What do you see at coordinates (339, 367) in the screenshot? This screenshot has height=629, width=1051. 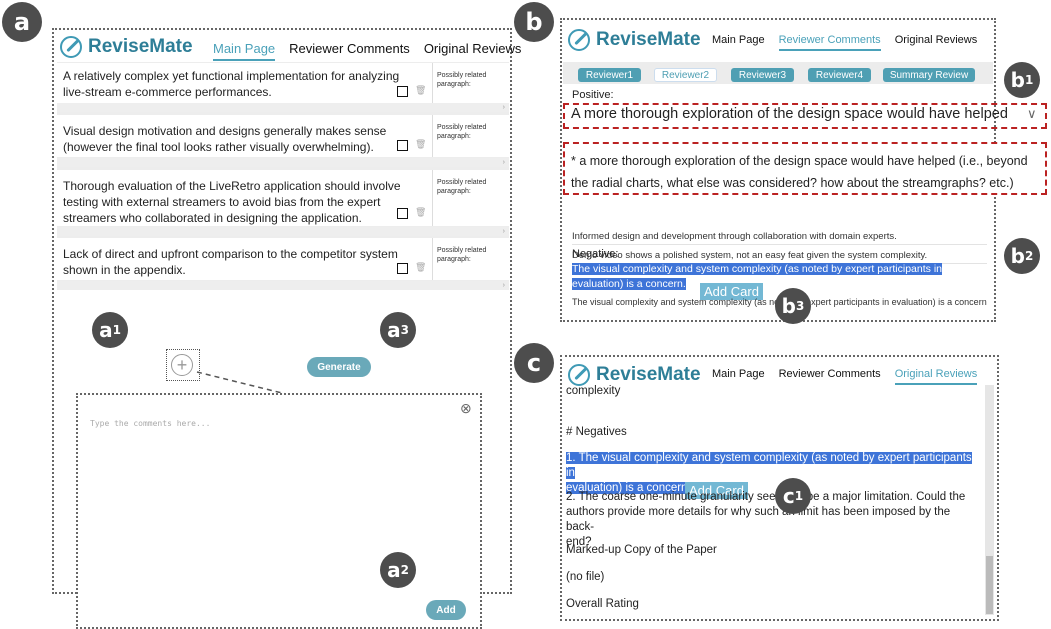 I see `generate-button: Generate` at bounding box center [339, 367].